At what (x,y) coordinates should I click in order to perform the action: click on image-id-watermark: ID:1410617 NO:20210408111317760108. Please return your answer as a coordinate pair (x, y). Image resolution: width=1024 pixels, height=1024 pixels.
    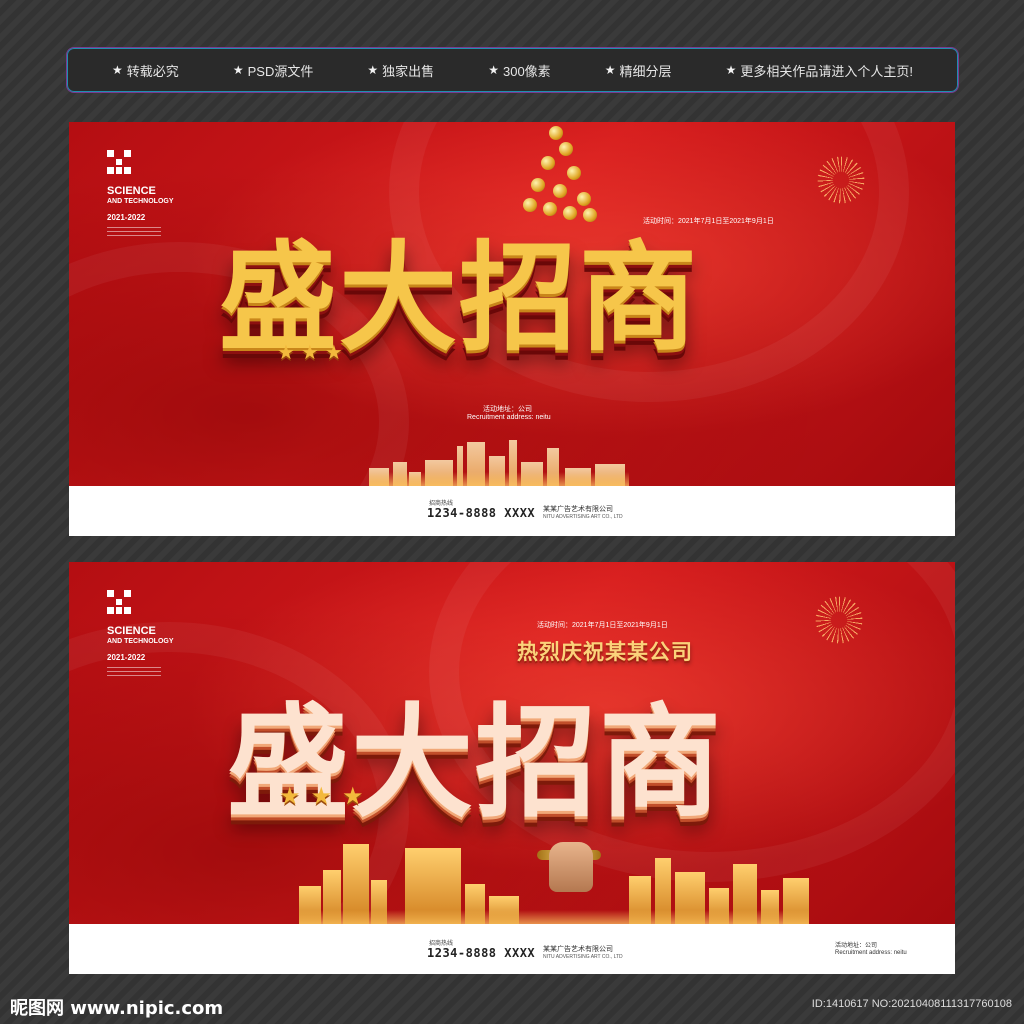
    Looking at the image, I should click on (911, 1004).